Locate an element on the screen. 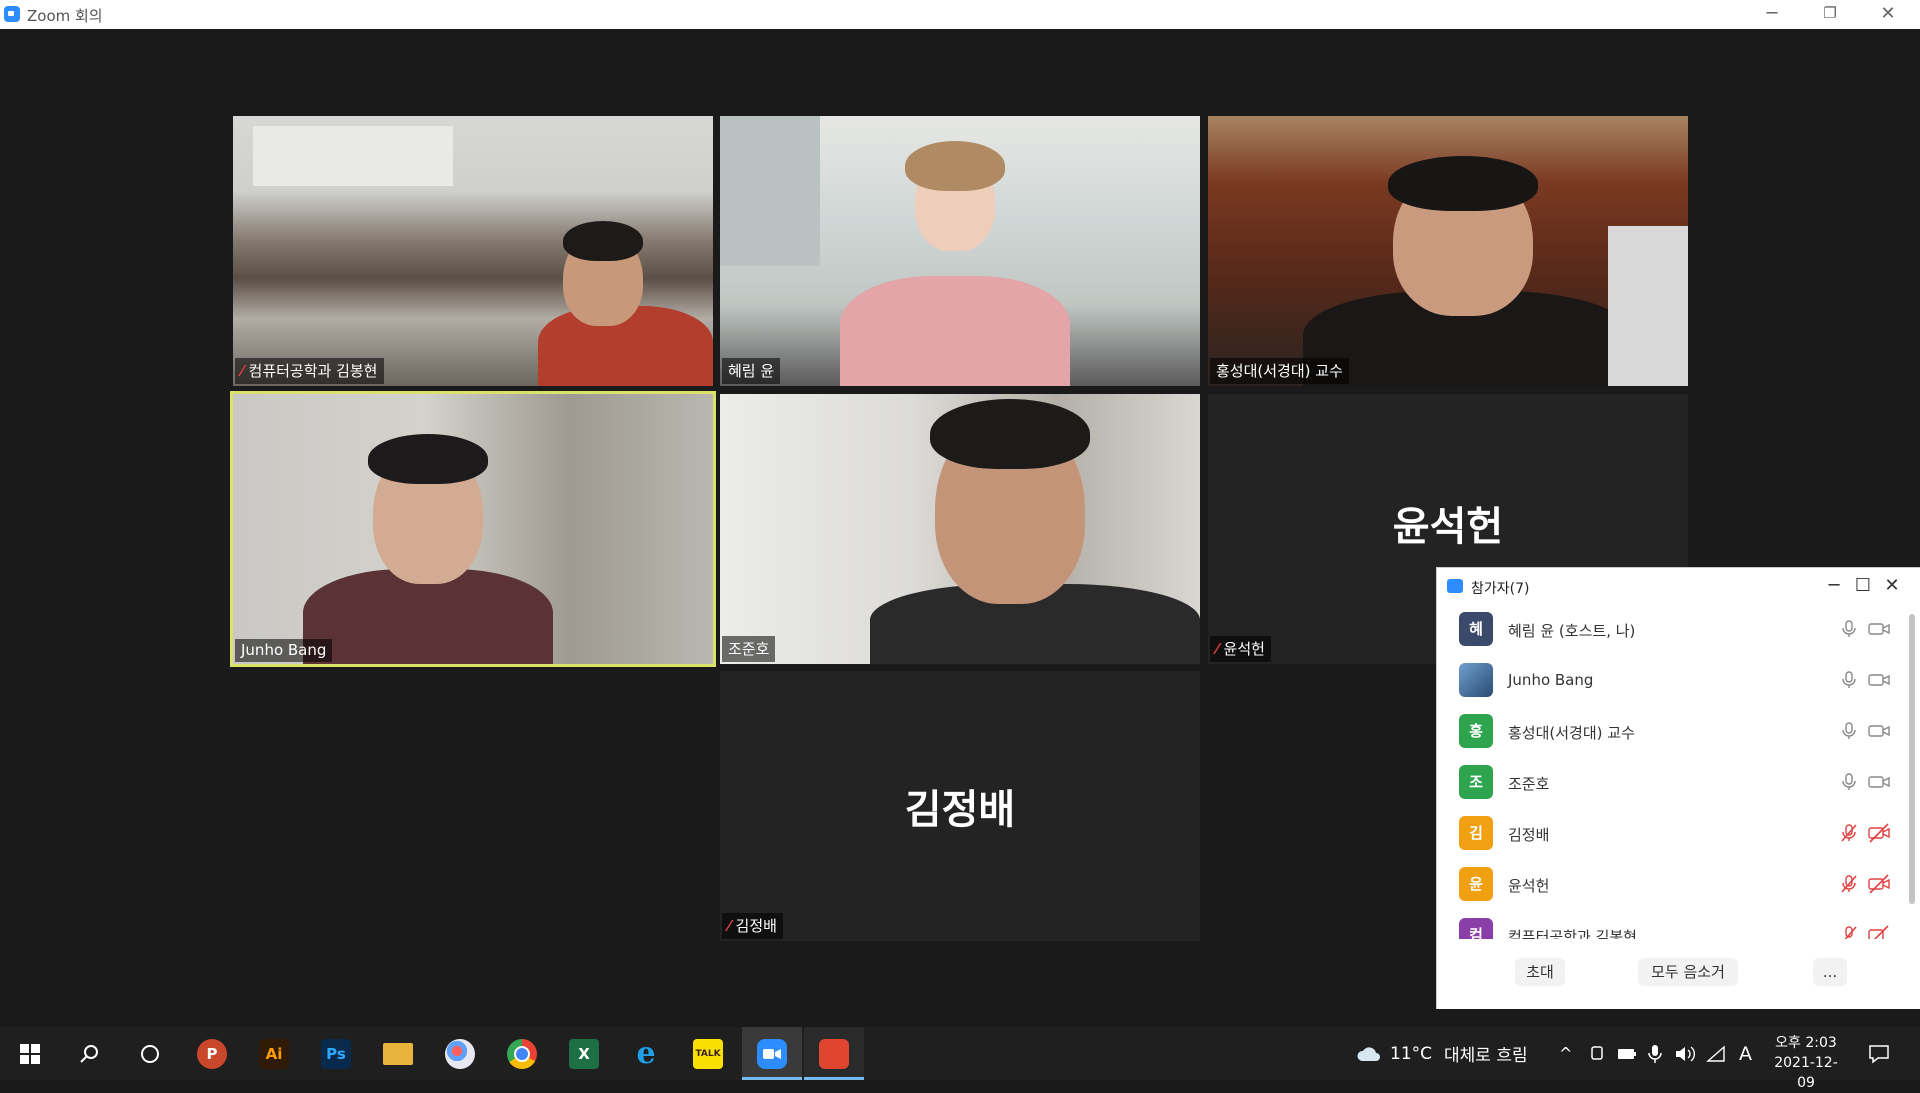  participant-name: 윤석헌 is located at coordinates (1529, 886).